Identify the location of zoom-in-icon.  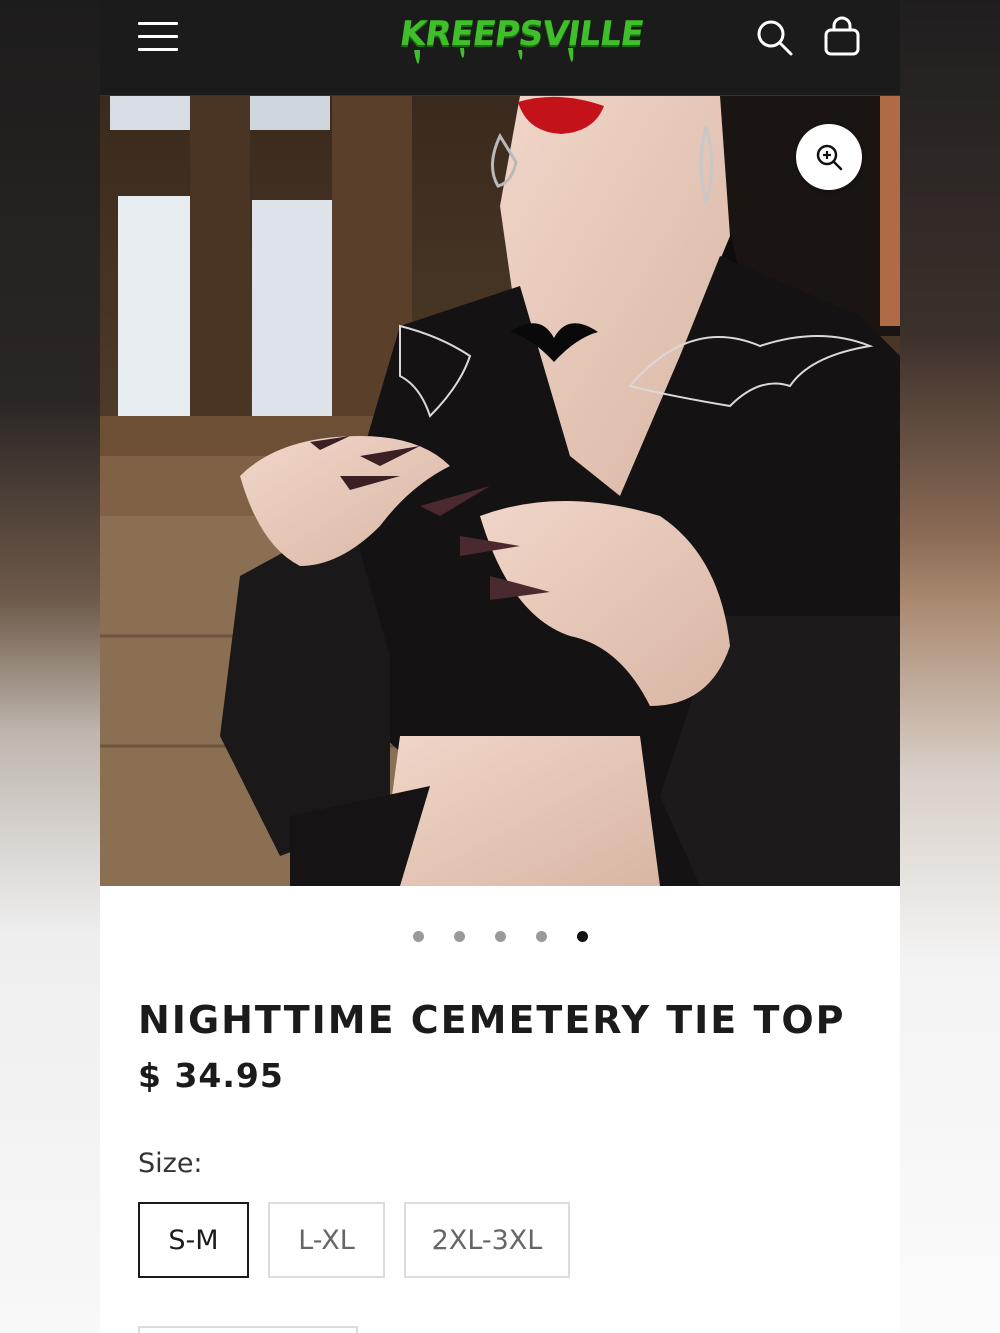
(829, 157).